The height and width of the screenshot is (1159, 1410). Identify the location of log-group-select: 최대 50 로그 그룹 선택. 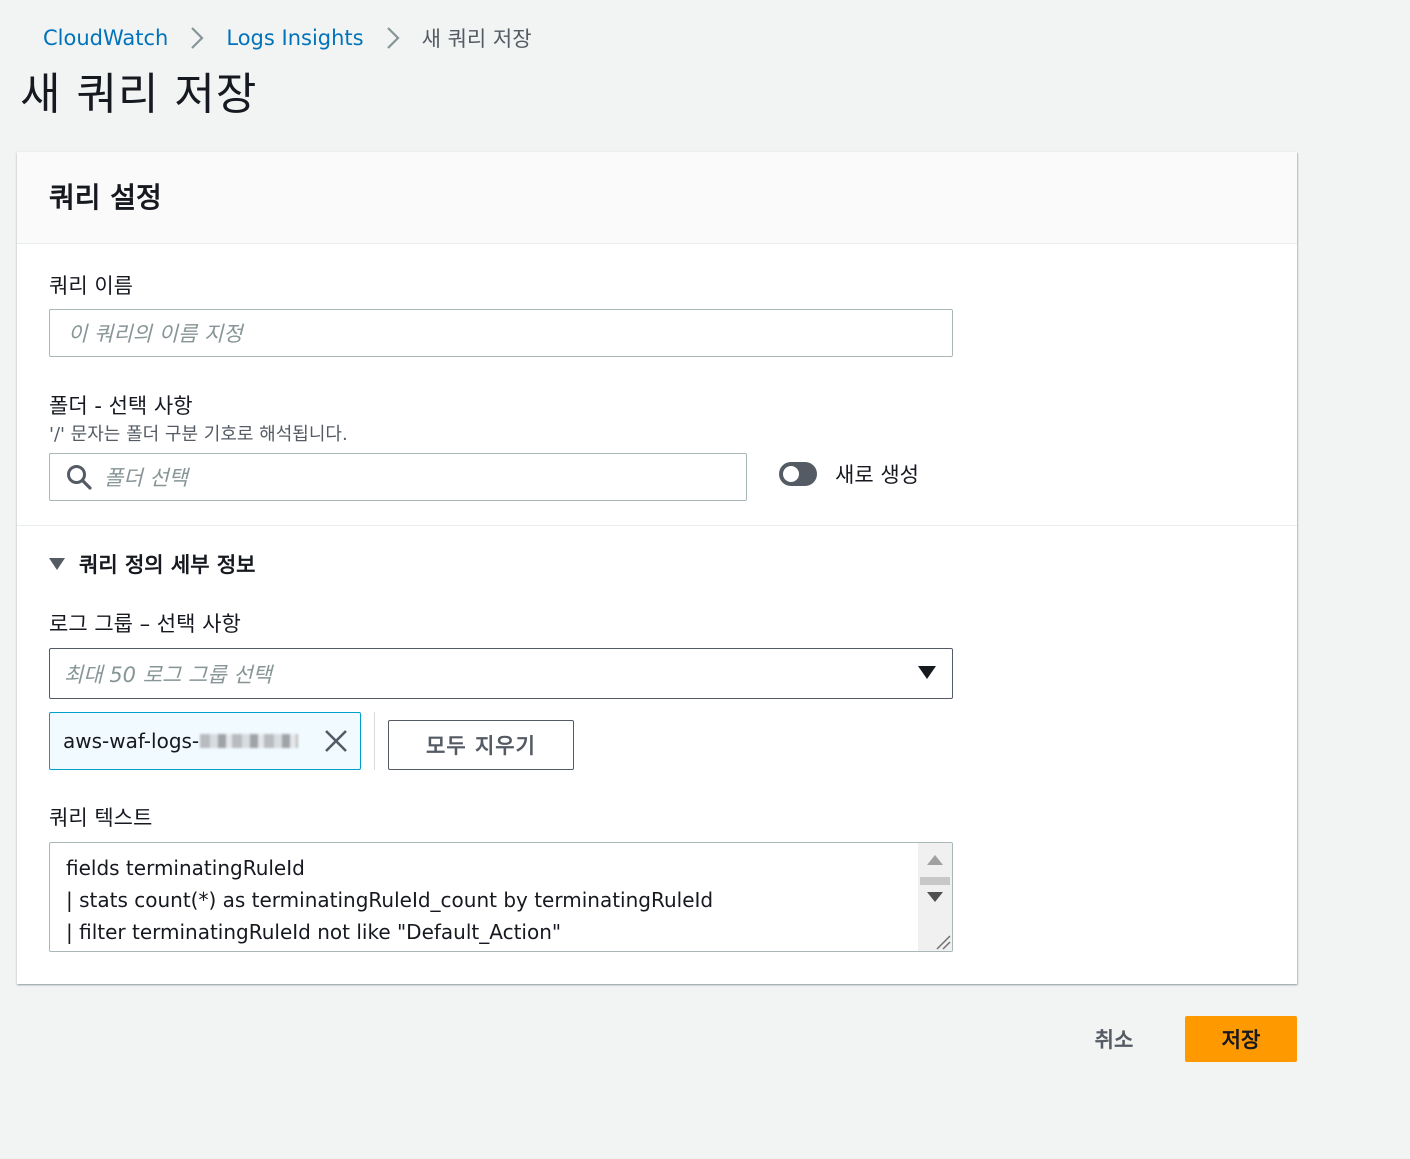
(501, 673).